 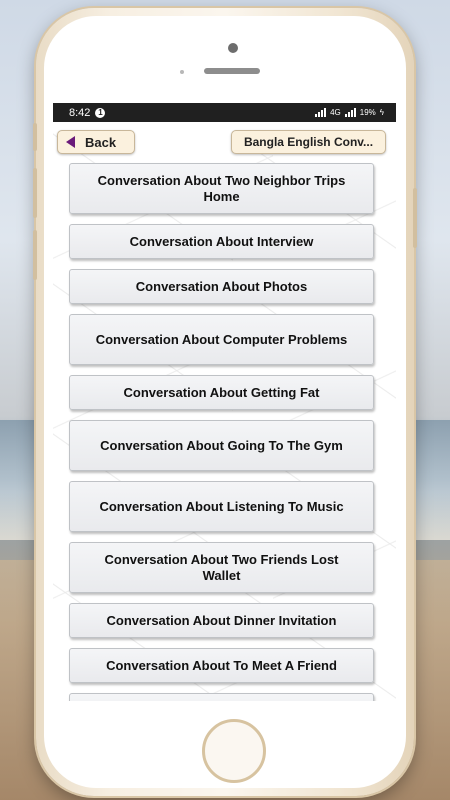 What do you see at coordinates (182, 72) in the screenshot?
I see `proximity-sensor` at bounding box center [182, 72].